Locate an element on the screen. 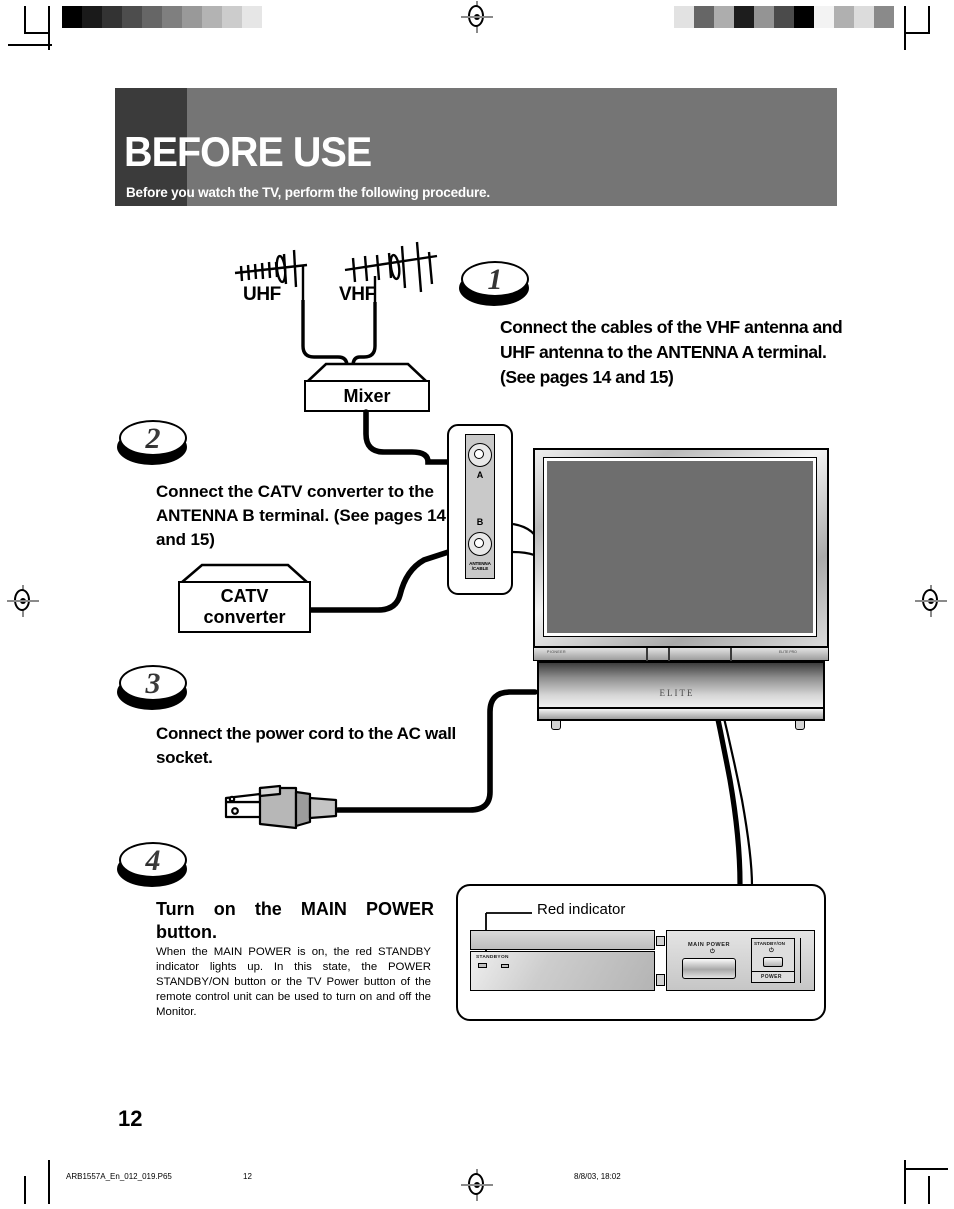 This screenshot has width=954, height=1209. catv-label-line1: CATV is located at coordinates (244, 596).